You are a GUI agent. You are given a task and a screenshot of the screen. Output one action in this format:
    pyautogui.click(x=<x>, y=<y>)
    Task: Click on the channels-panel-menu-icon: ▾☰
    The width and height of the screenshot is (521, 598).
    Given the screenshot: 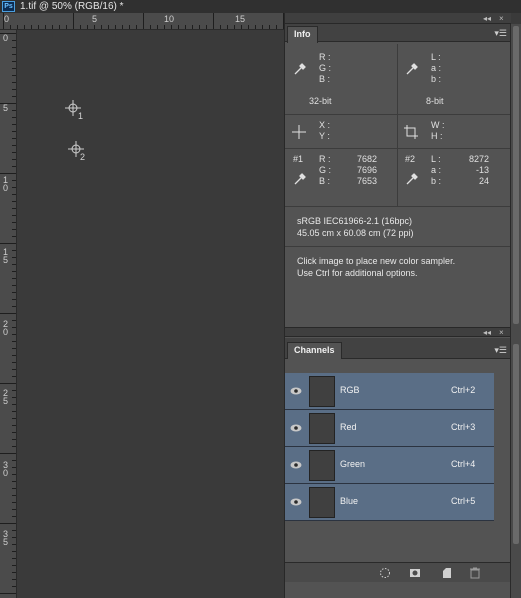 What is the action you would take?
    pyautogui.click(x=500, y=350)
    